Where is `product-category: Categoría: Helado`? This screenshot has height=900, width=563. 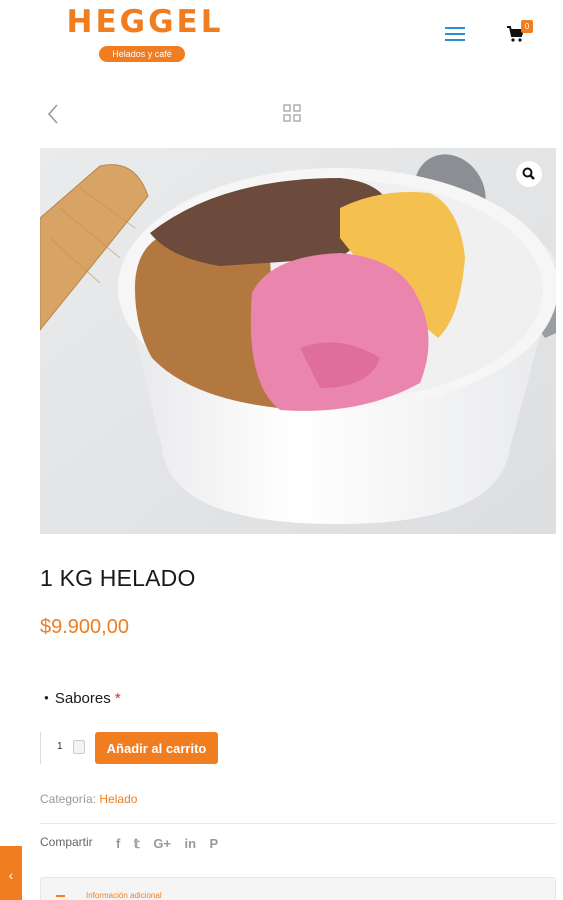
product-category: Categoría: Helado is located at coordinates (88, 799).